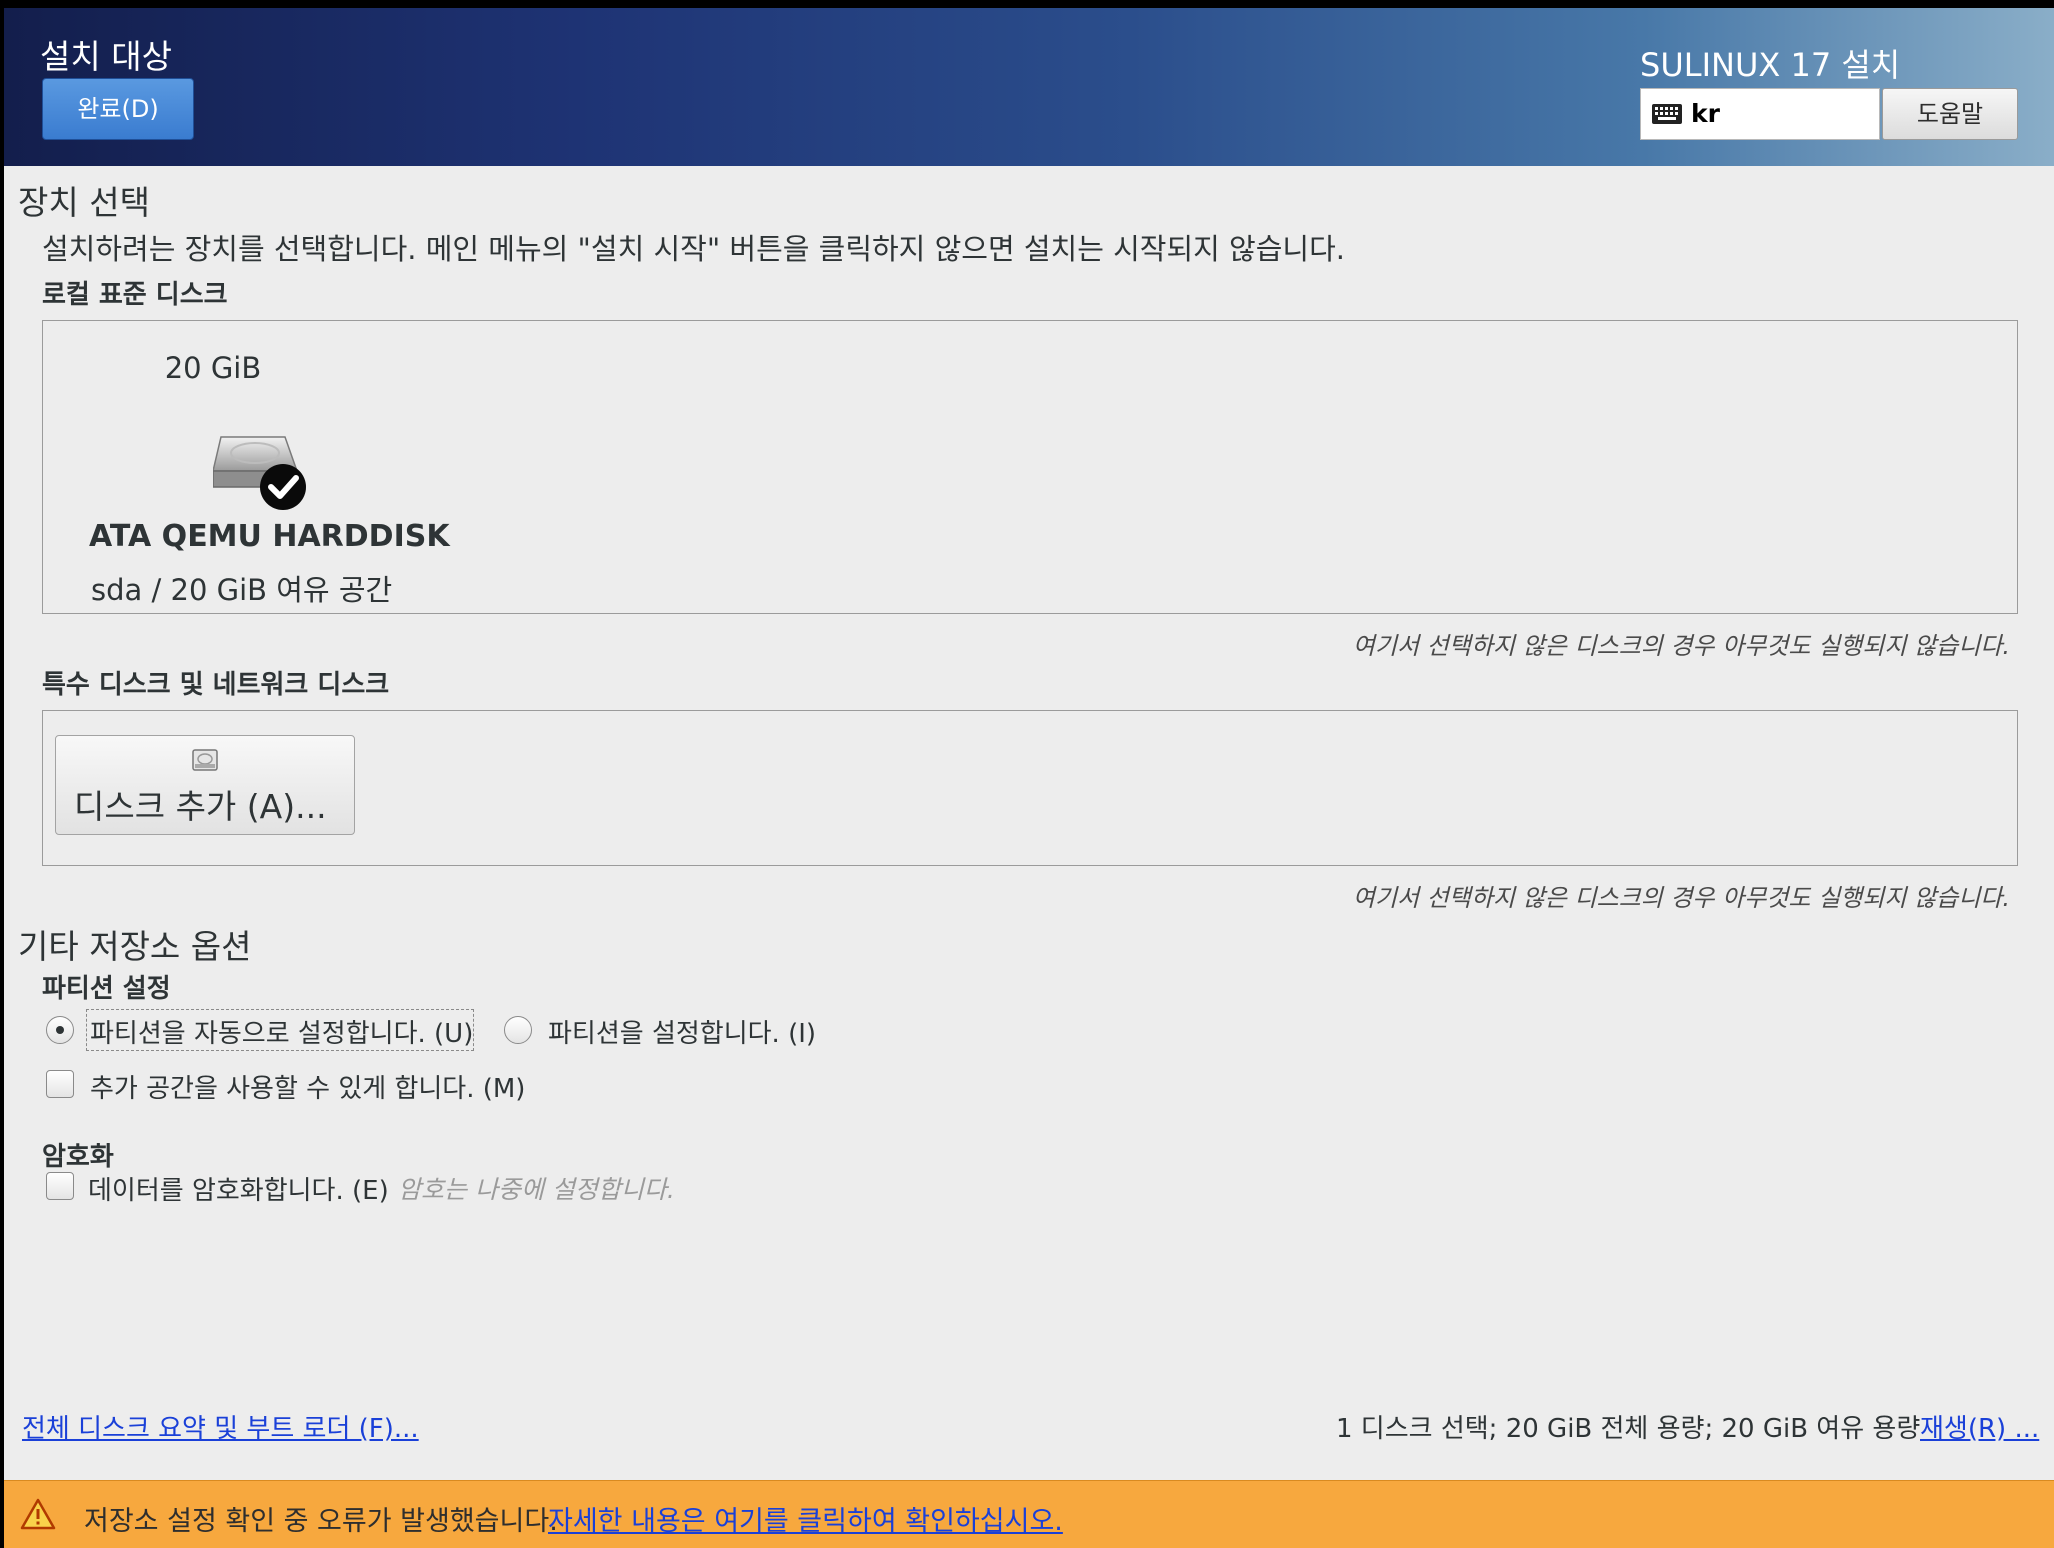 This screenshot has height=1548, width=2054. What do you see at coordinates (238, 1188) in the screenshot?
I see `encrypt-data-label: 데이터를 암호화합니다. (E)` at bounding box center [238, 1188].